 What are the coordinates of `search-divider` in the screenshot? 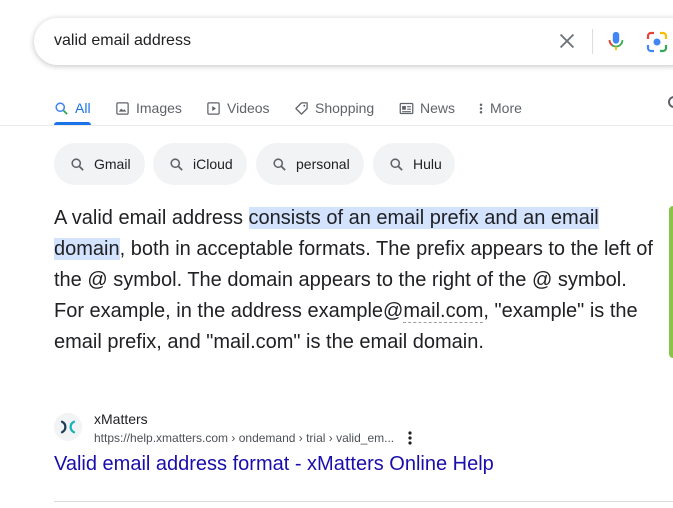 It's located at (592, 41).